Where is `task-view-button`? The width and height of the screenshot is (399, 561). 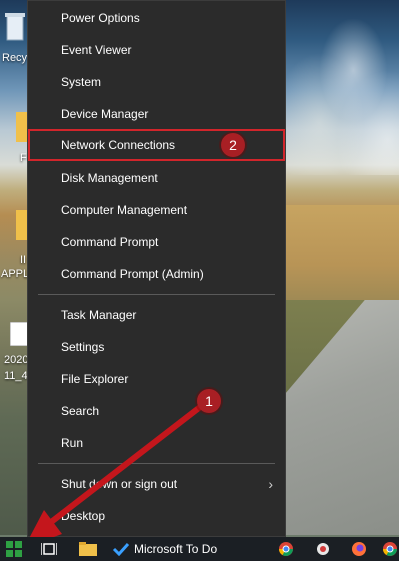
task-view-button is located at coordinates (49, 549).